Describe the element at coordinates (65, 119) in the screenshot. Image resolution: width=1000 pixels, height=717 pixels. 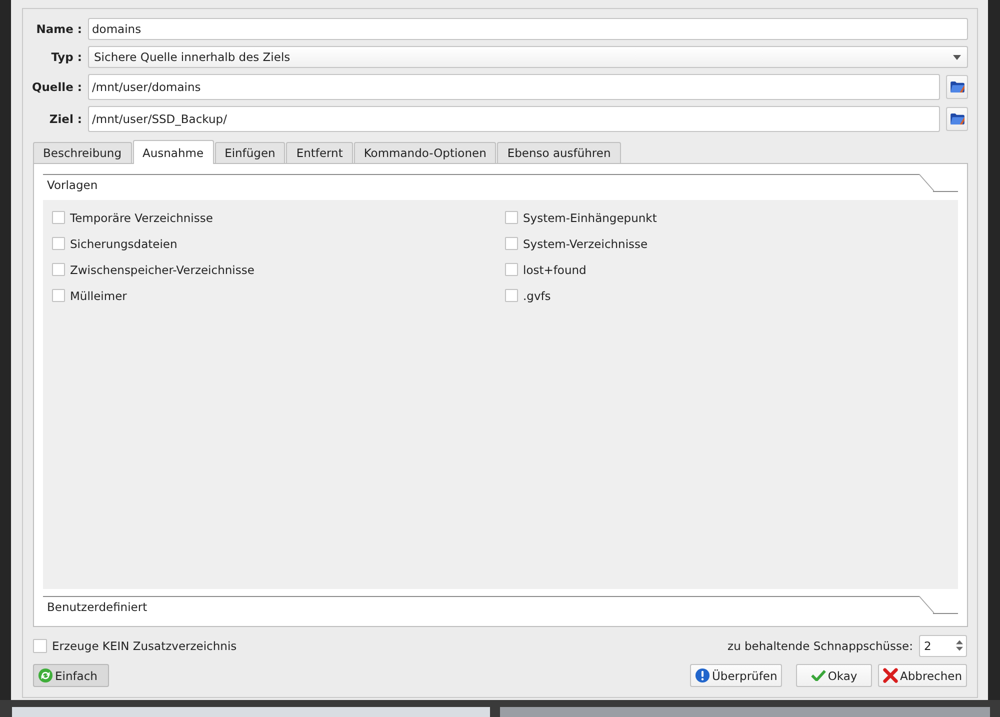
I see `field-label: Ziel :` at that location.